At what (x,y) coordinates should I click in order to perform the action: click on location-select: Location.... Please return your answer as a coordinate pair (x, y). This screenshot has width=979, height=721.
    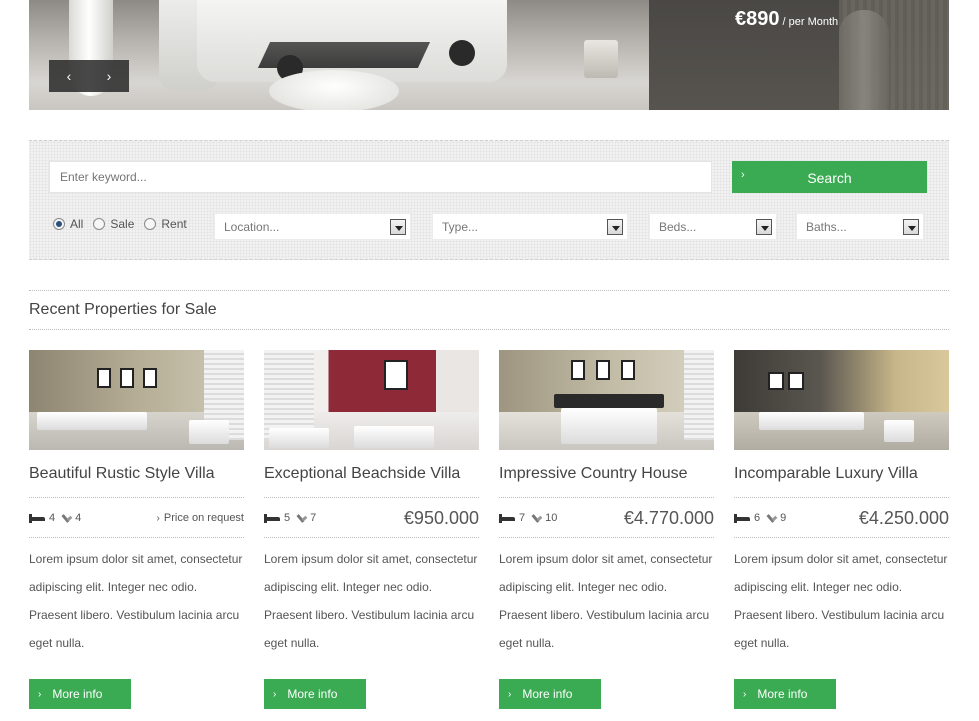
    Looking at the image, I should click on (312, 226).